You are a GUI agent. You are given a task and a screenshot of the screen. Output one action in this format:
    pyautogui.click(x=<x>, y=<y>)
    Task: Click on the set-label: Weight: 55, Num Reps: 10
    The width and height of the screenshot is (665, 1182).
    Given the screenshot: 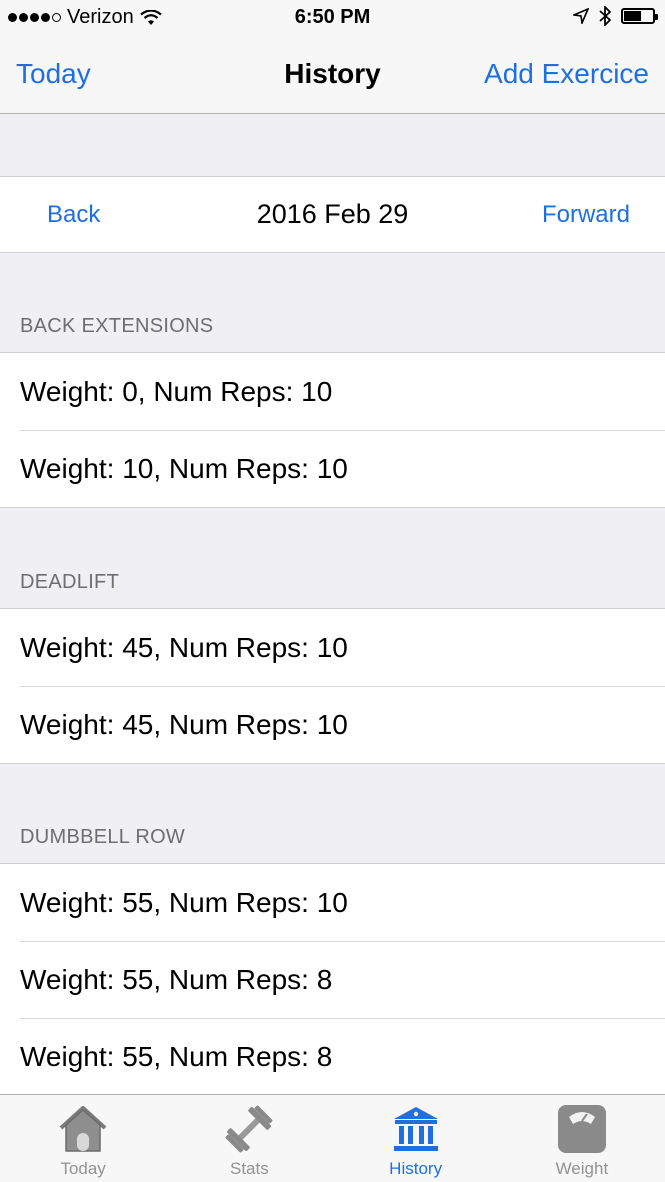 What is the action you would take?
    pyautogui.click(x=184, y=902)
    